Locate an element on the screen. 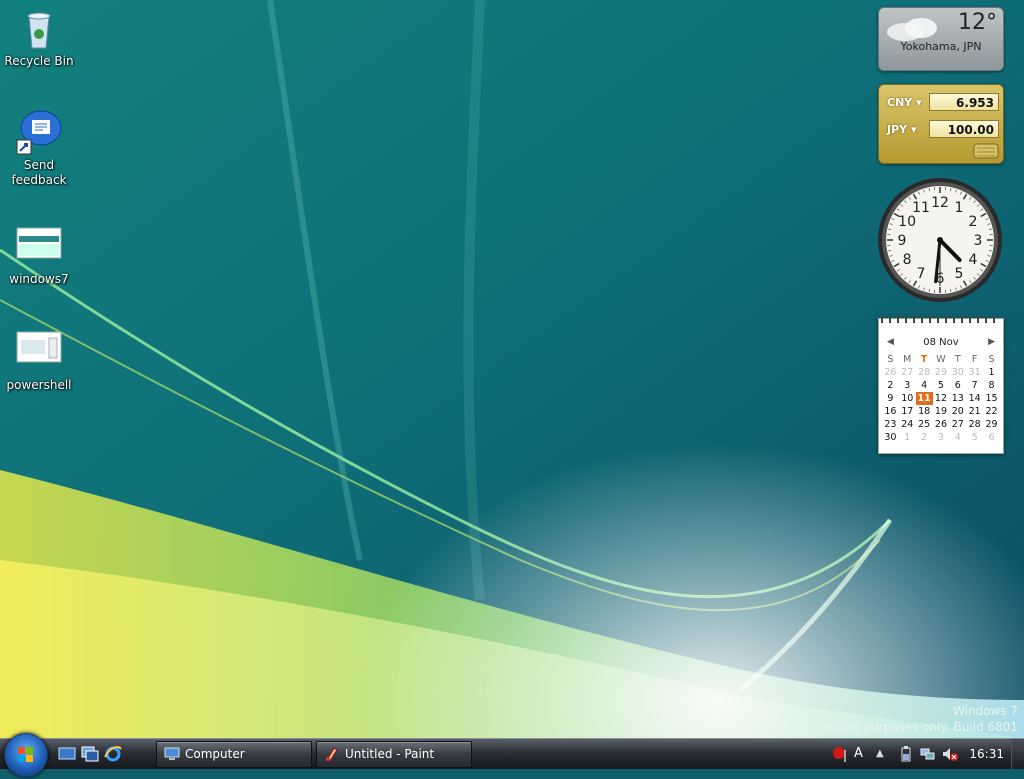 The width and height of the screenshot is (1024, 779). image-file-icon is located at coordinates (39, 246).